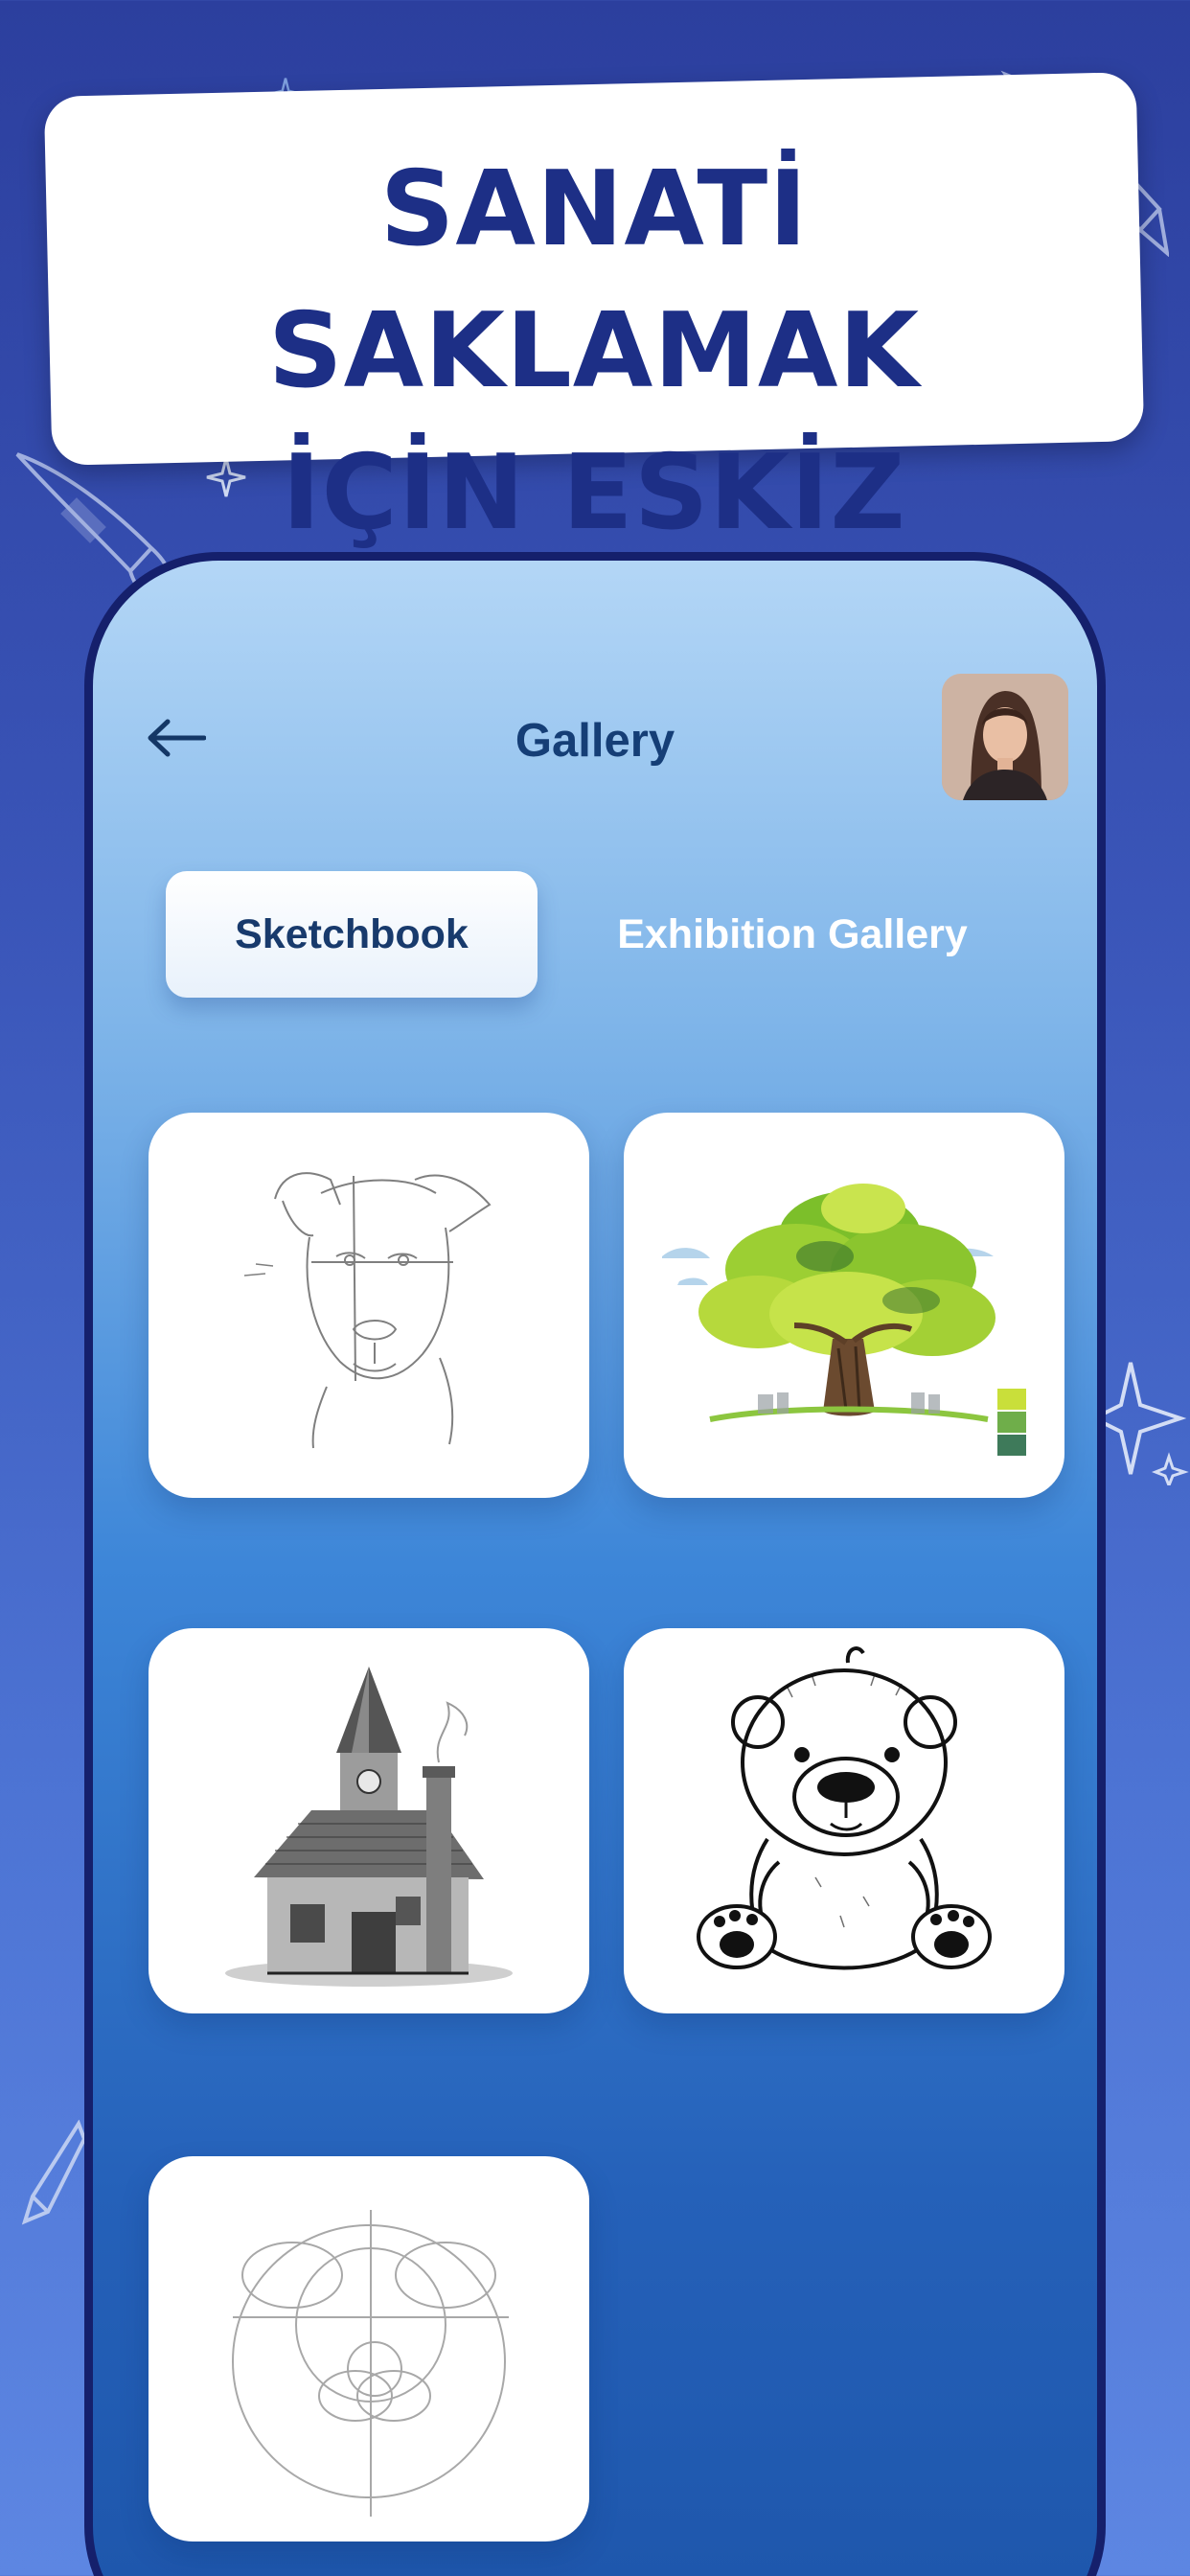 Image resolution: width=1190 pixels, height=2576 pixels. I want to click on pencil-doodle-icon, so click(54, 2172).